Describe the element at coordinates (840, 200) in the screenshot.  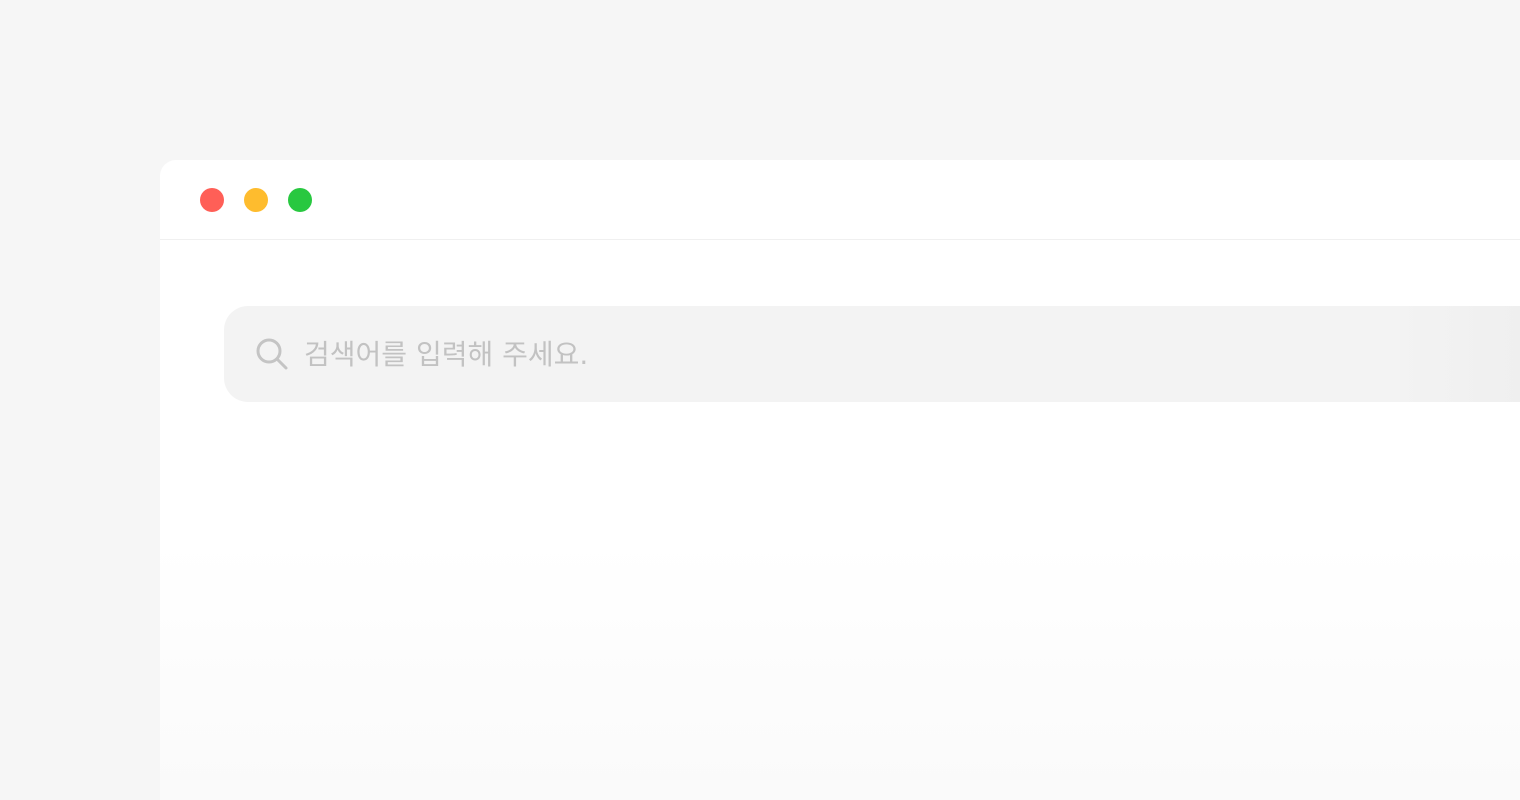
I see `title-bar` at that location.